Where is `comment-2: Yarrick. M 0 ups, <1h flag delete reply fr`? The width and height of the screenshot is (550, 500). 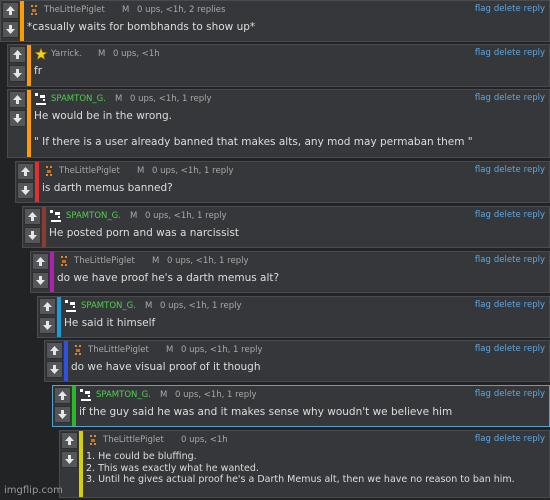 comment-2: Yarrick. M 0 ups, <1h flag delete reply fr is located at coordinates (278, 65).